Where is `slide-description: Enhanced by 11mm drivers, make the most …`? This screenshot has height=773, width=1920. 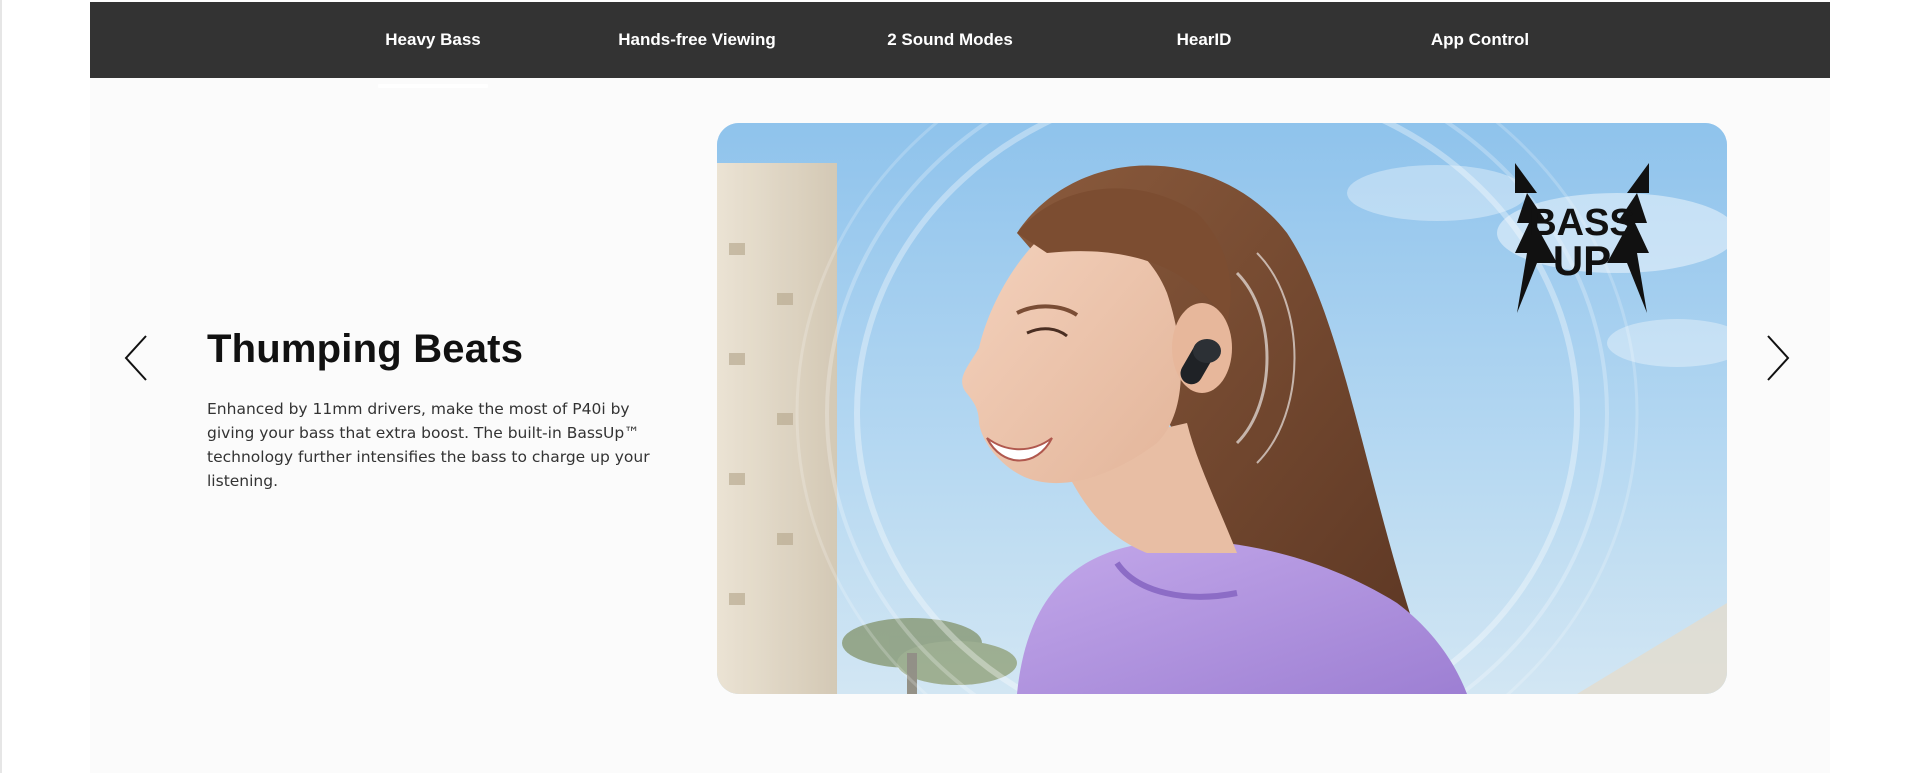
slide-description: Enhanced by 11mm drivers, make the most … is located at coordinates (428, 445).